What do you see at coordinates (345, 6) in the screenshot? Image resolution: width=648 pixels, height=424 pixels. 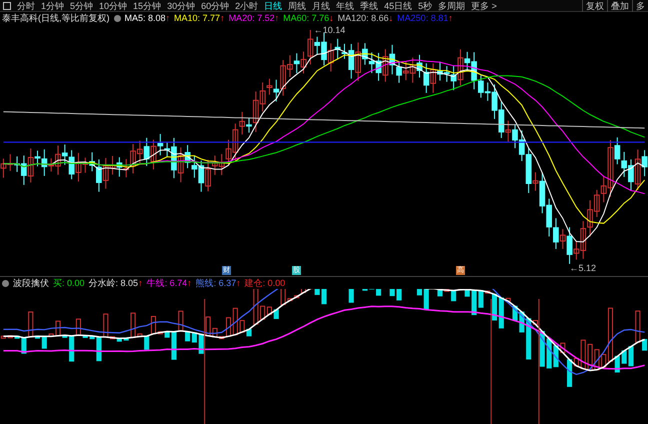 I see `period-tab: 年线` at bounding box center [345, 6].